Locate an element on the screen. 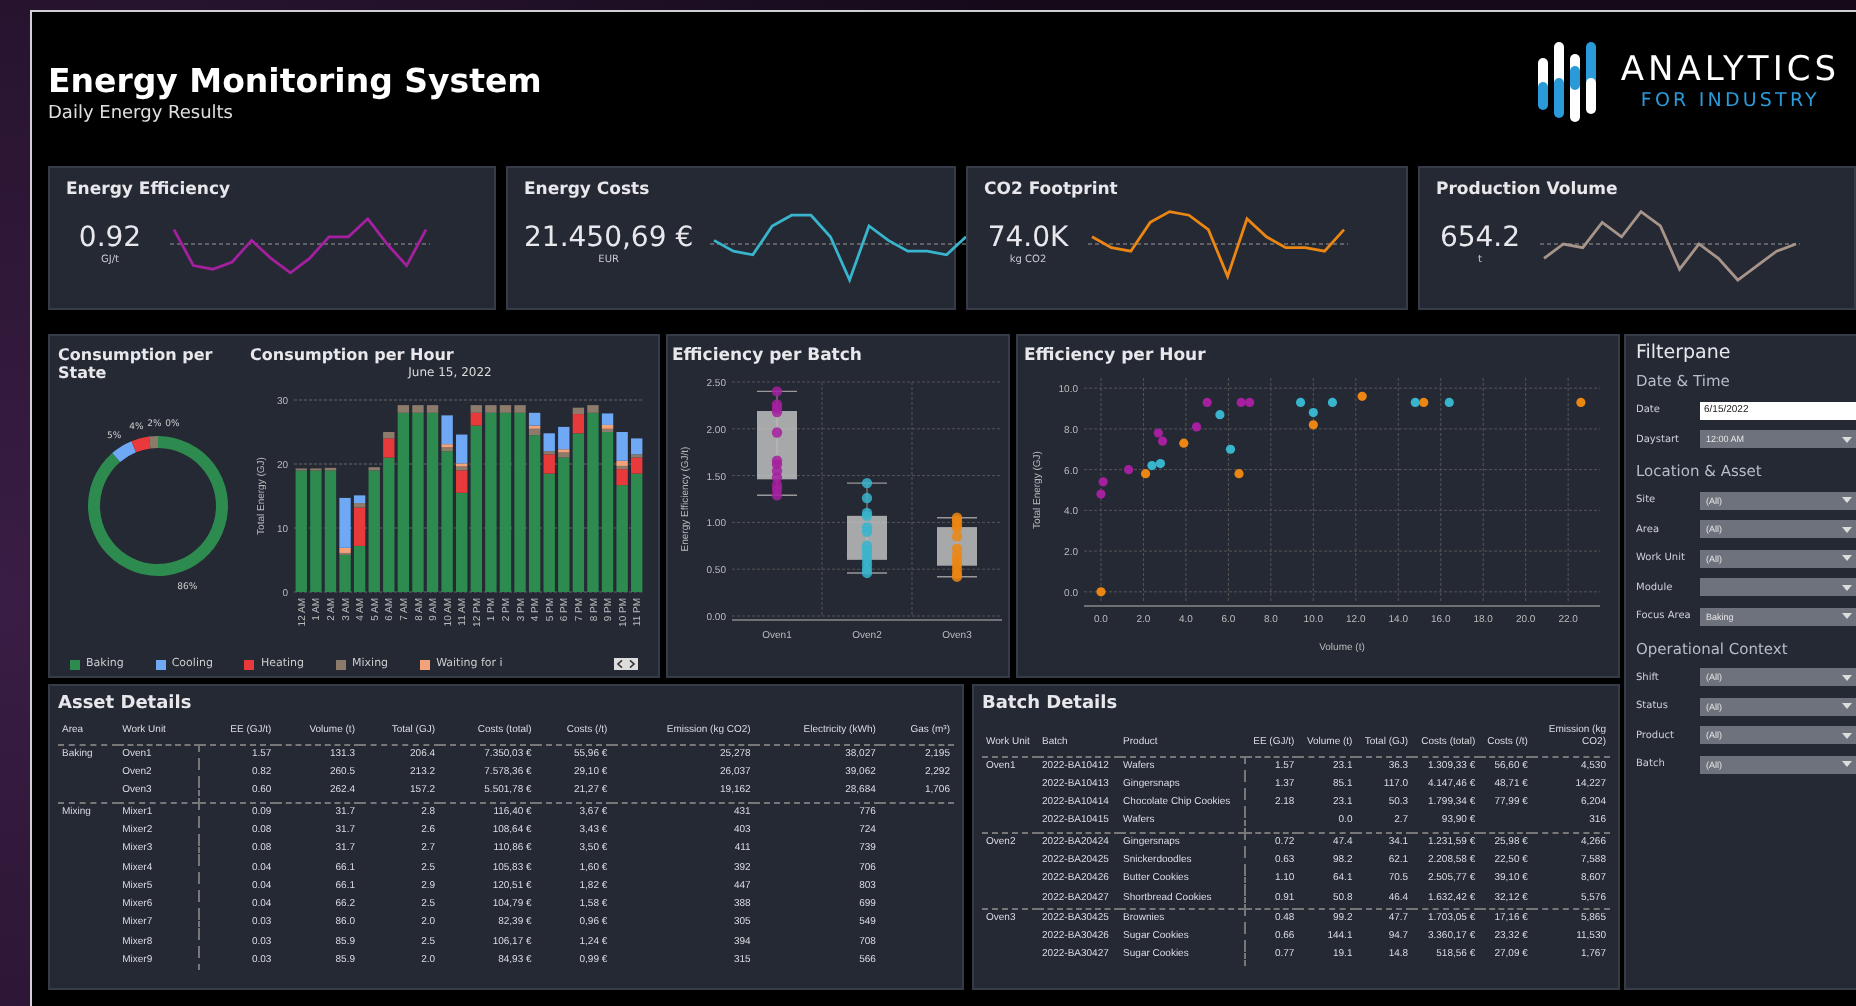  kpi-value: 654.2 is located at coordinates (1480, 238).